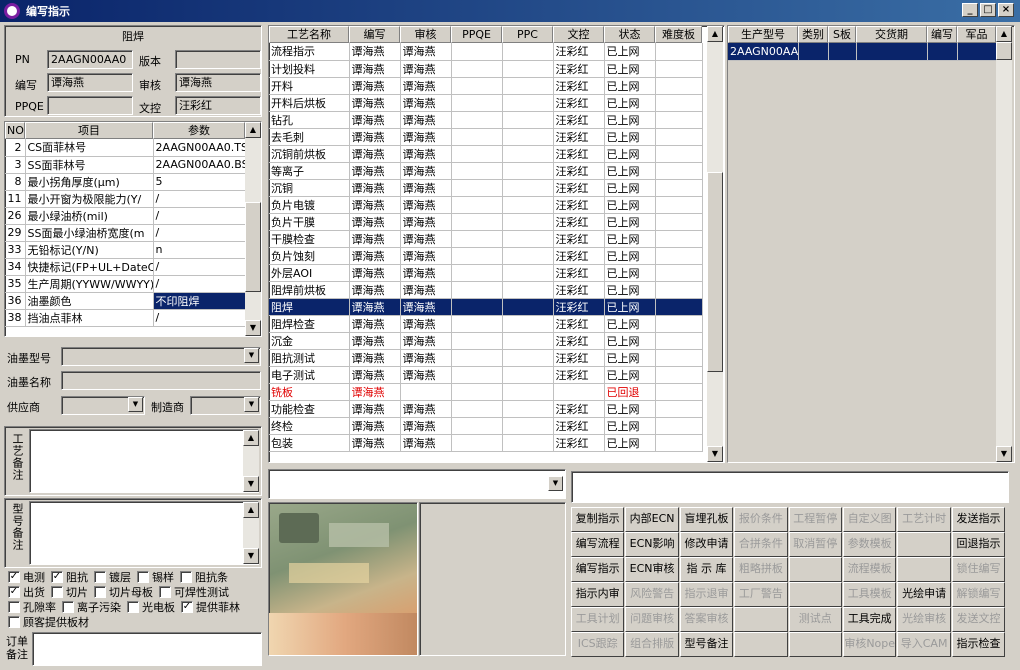  Describe the element at coordinates (761, 594) in the screenshot. I see `action-button: 工厂警告` at that location.